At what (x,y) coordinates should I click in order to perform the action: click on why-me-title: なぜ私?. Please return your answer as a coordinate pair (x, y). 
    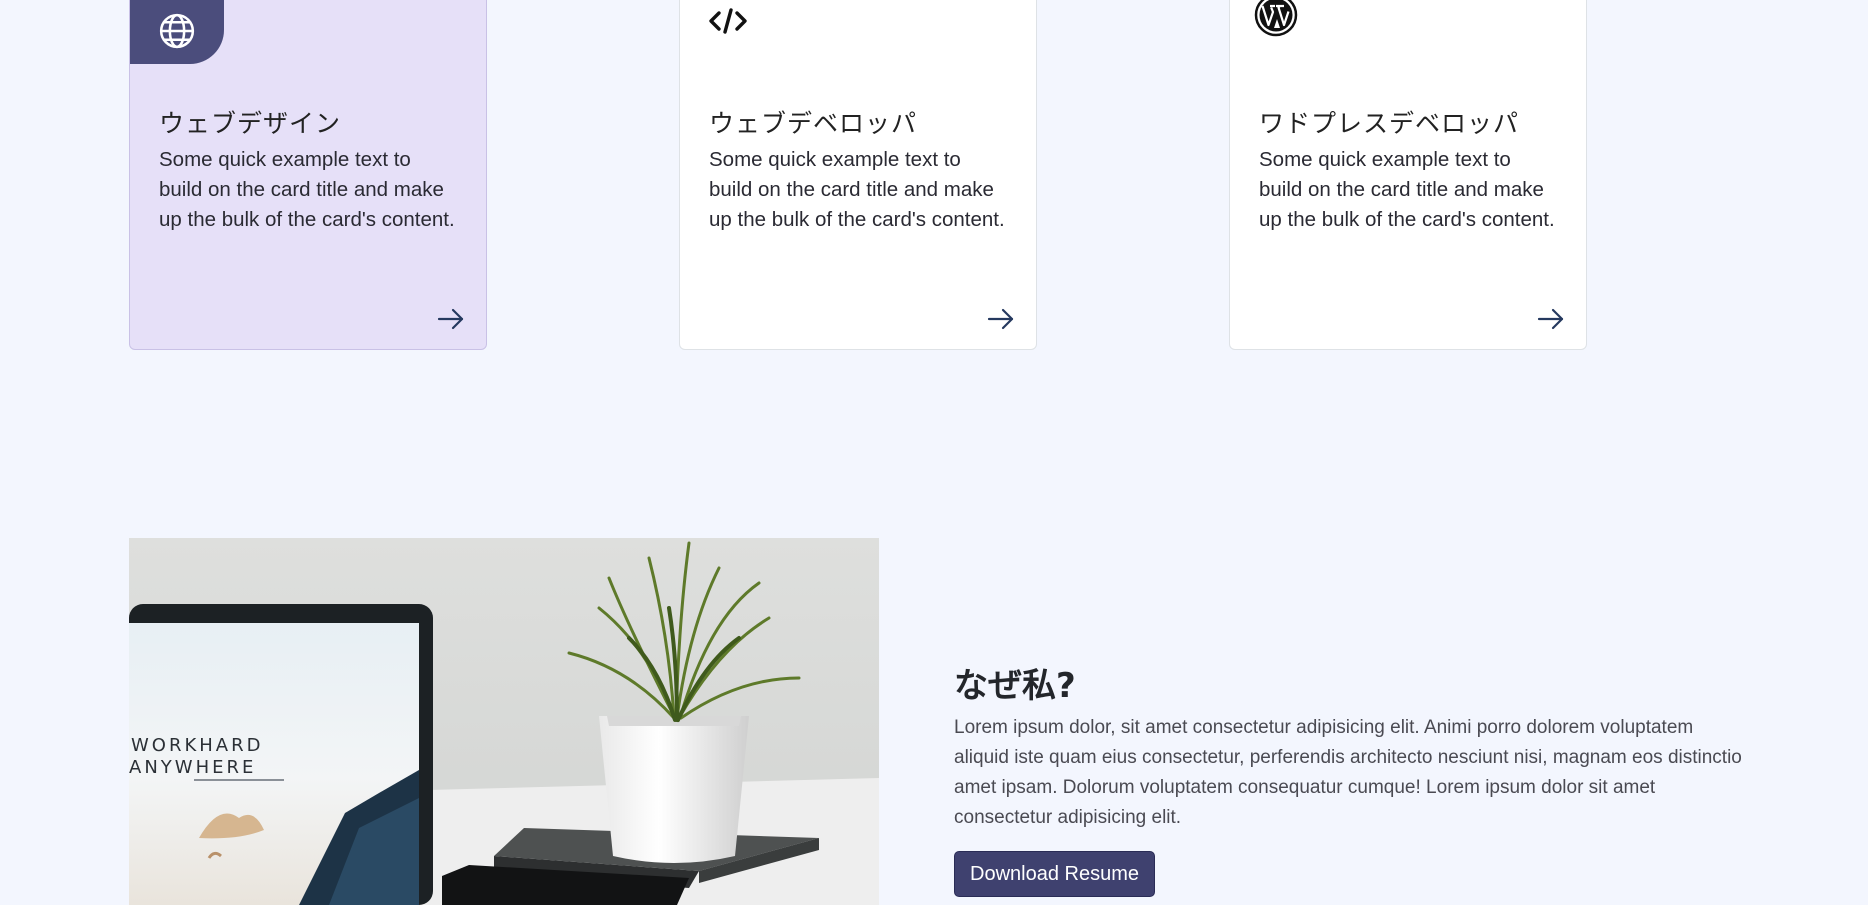
    Looking at the image, I should click on (1015, 686).